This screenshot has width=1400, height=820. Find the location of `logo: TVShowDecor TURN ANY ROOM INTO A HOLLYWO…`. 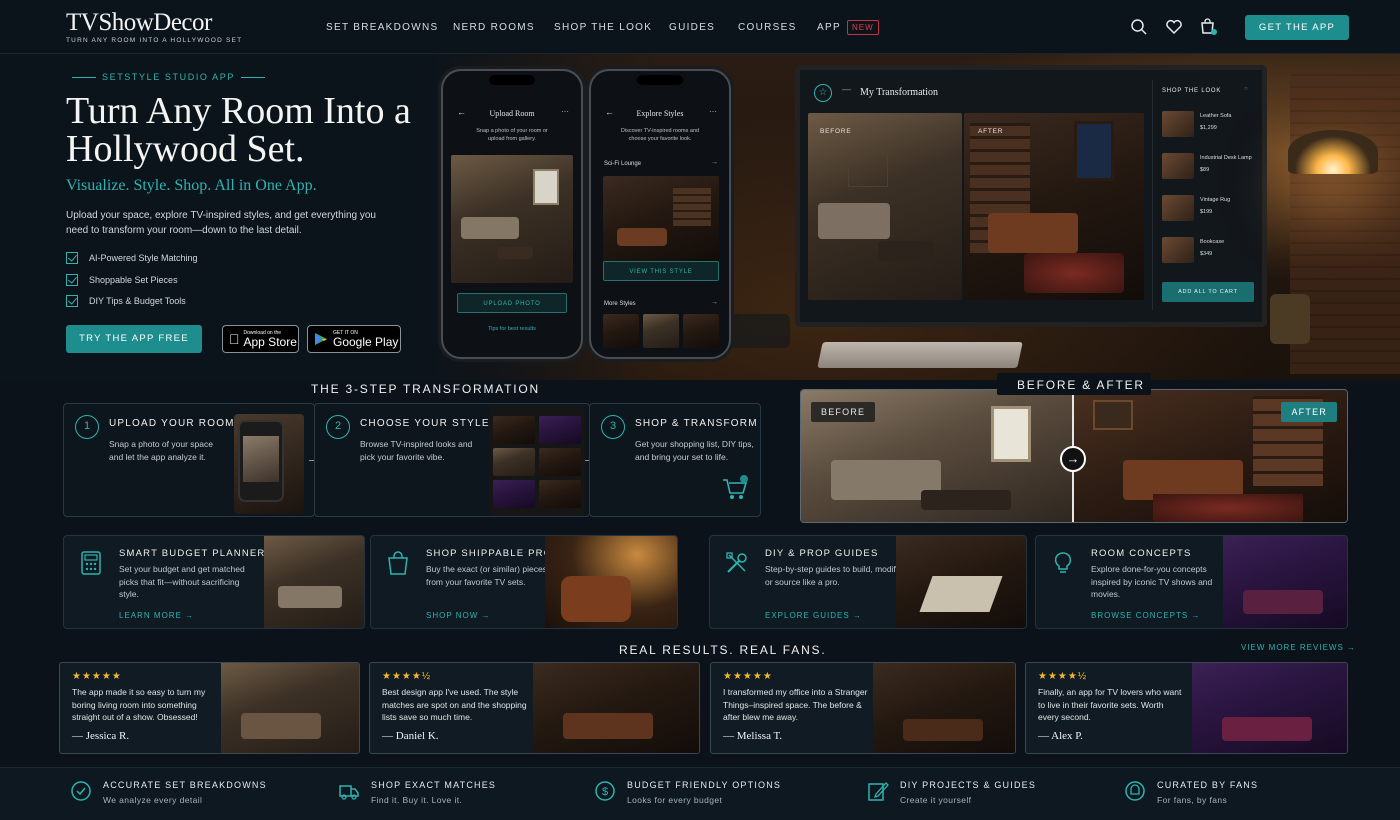

logo: TVShowDecor TURN ANY ROOM INTO A HOLLYWO… is located at coordinates (154, 27).